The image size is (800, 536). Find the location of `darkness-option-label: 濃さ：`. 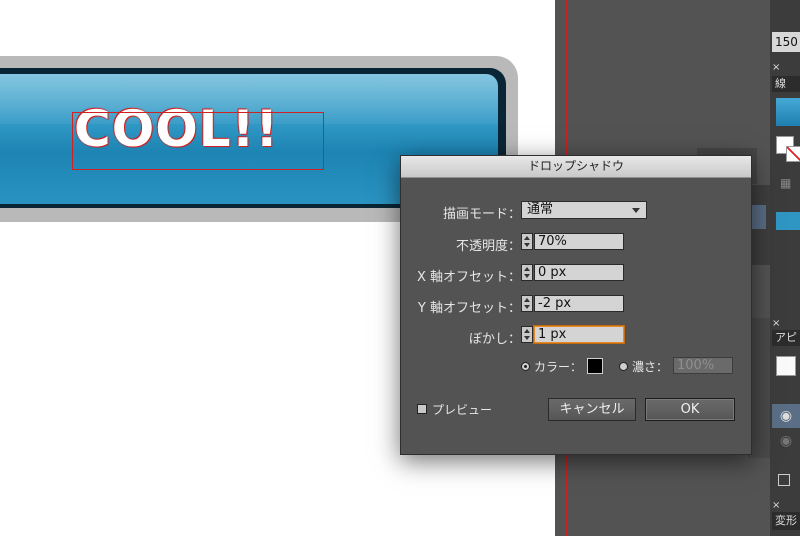

darkness-option-label: 濃さ： is located at coordinates (650, 367).